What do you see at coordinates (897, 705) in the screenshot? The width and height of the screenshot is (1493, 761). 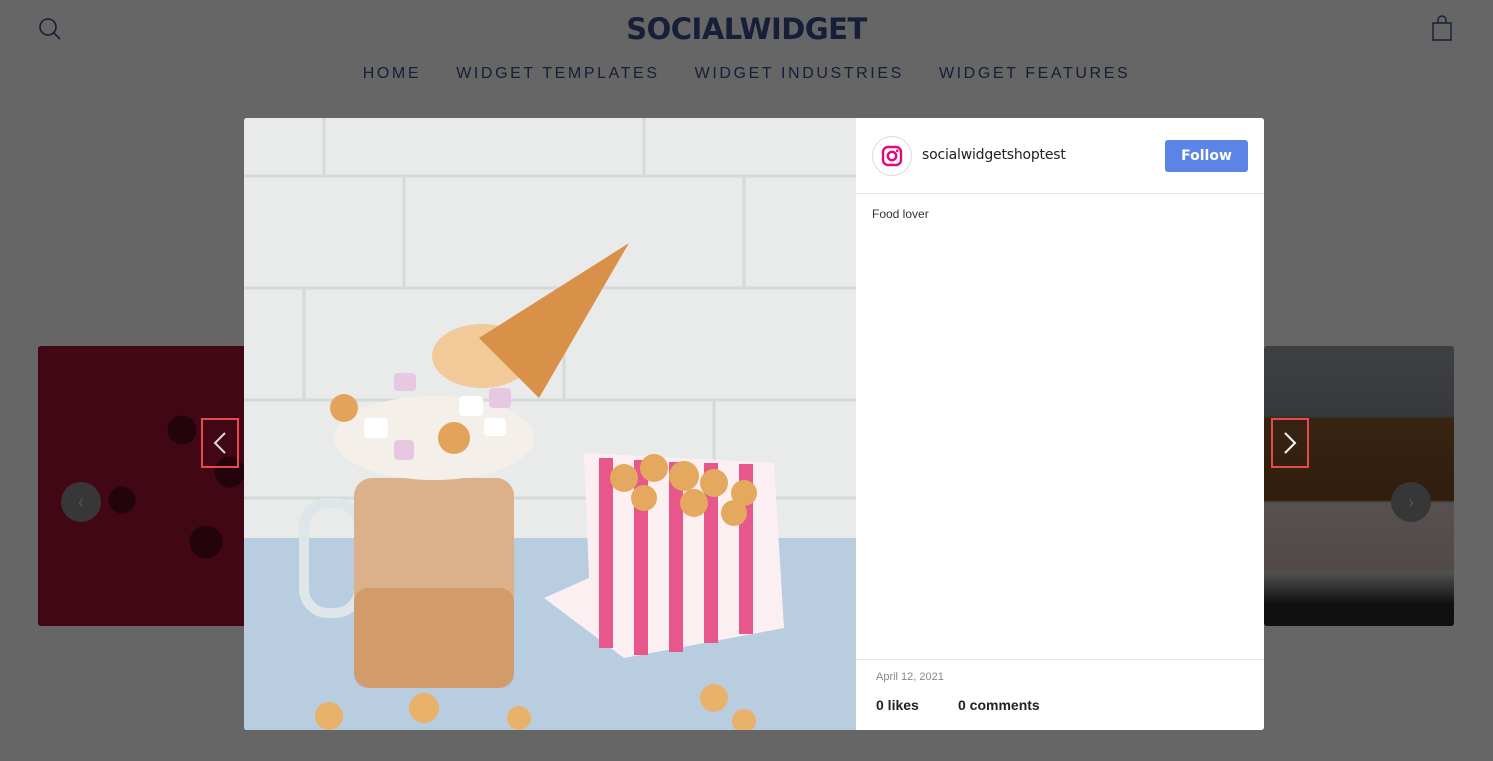 I see `likes-count: 0 likes` at bounding box center [897, 705].